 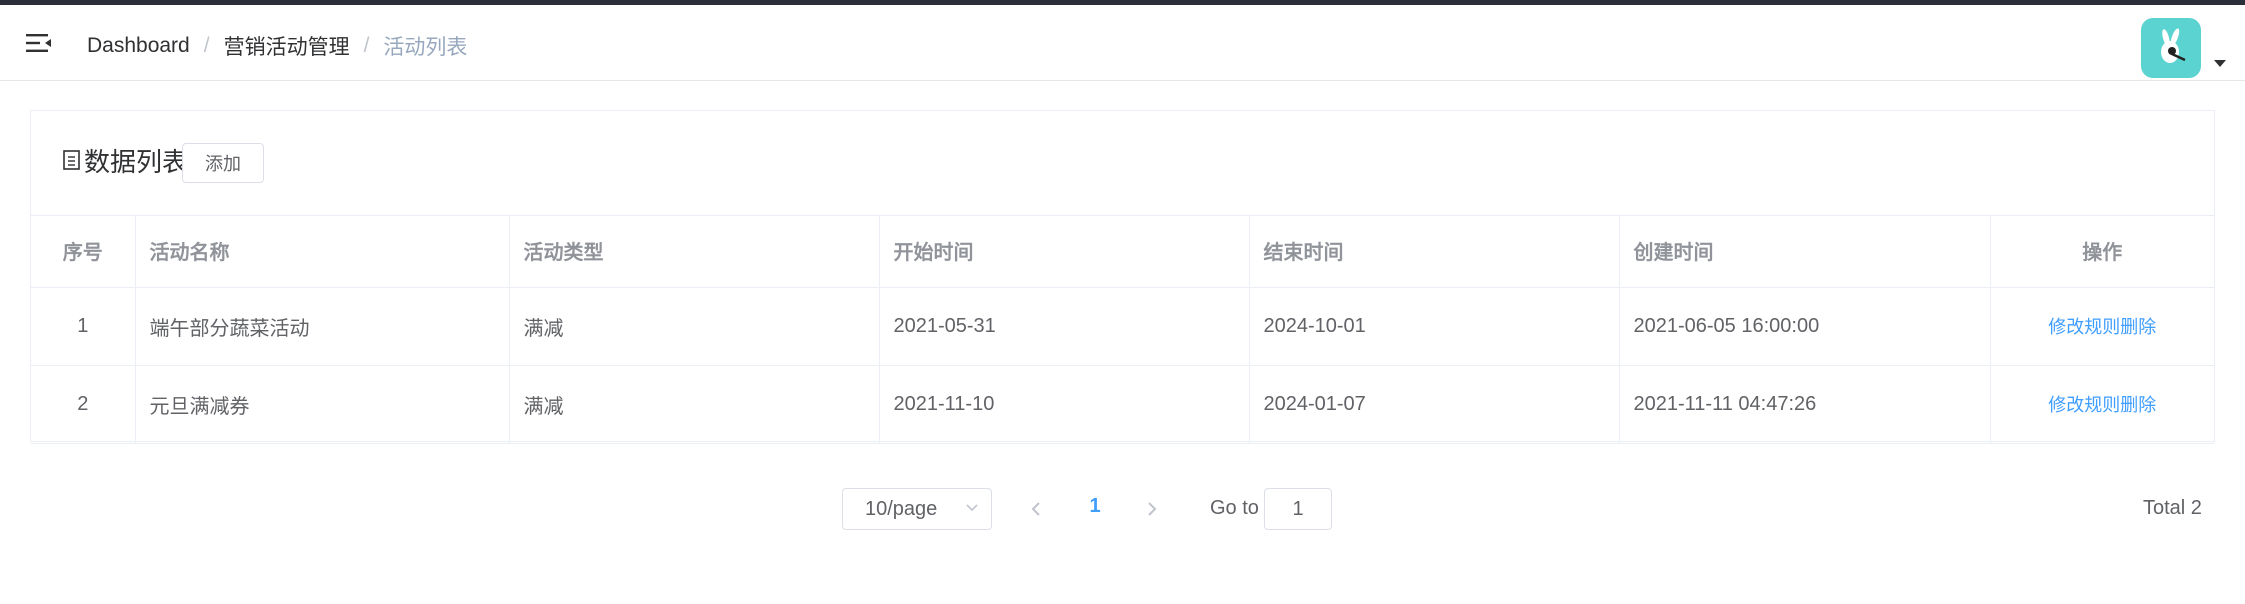 I want to click on document-list-icon, so click(x=71, y=160).